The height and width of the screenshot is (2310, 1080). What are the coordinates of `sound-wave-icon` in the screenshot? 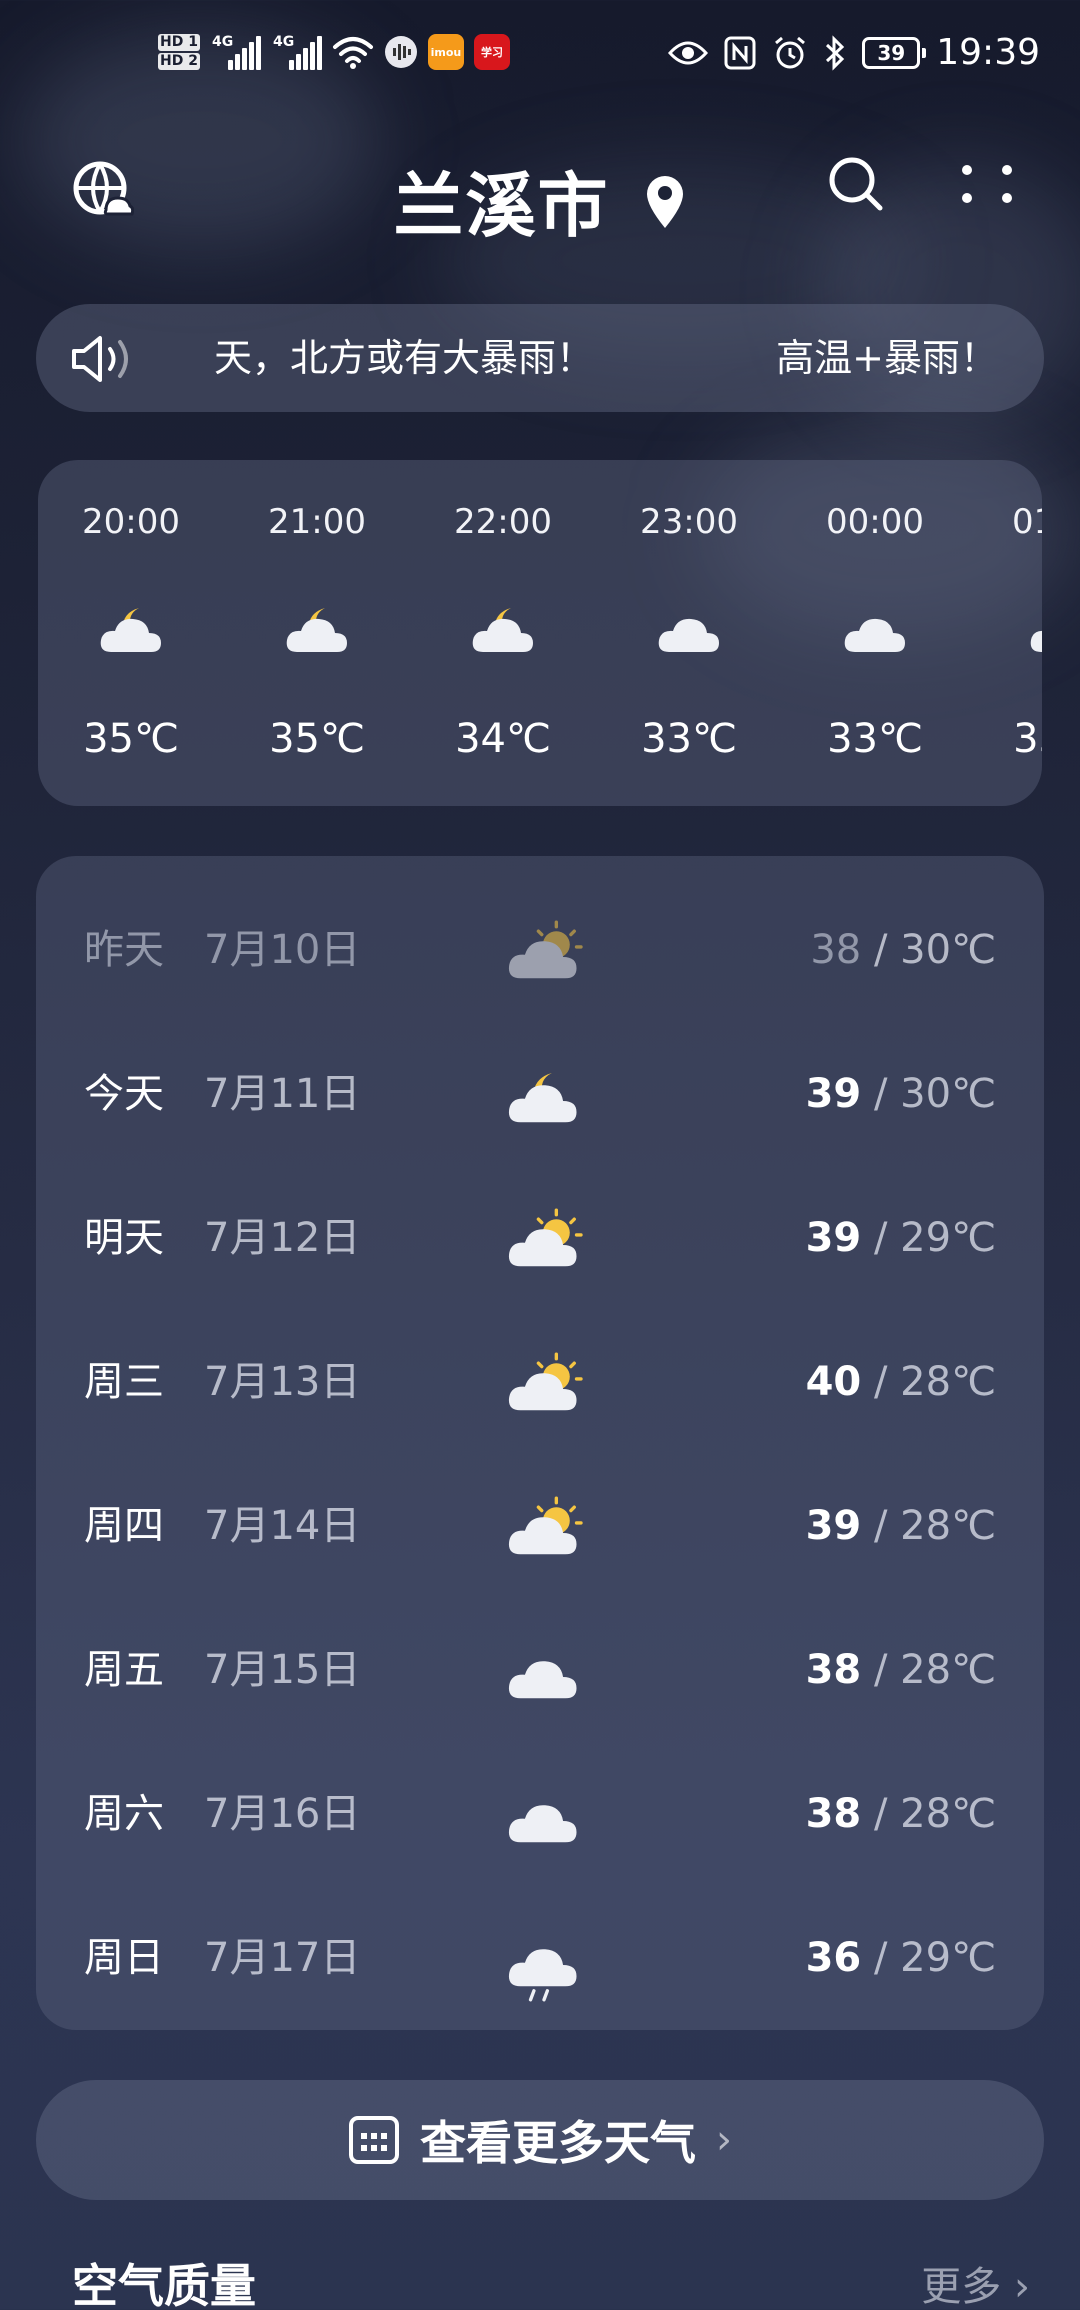 It's located at (400, 52).